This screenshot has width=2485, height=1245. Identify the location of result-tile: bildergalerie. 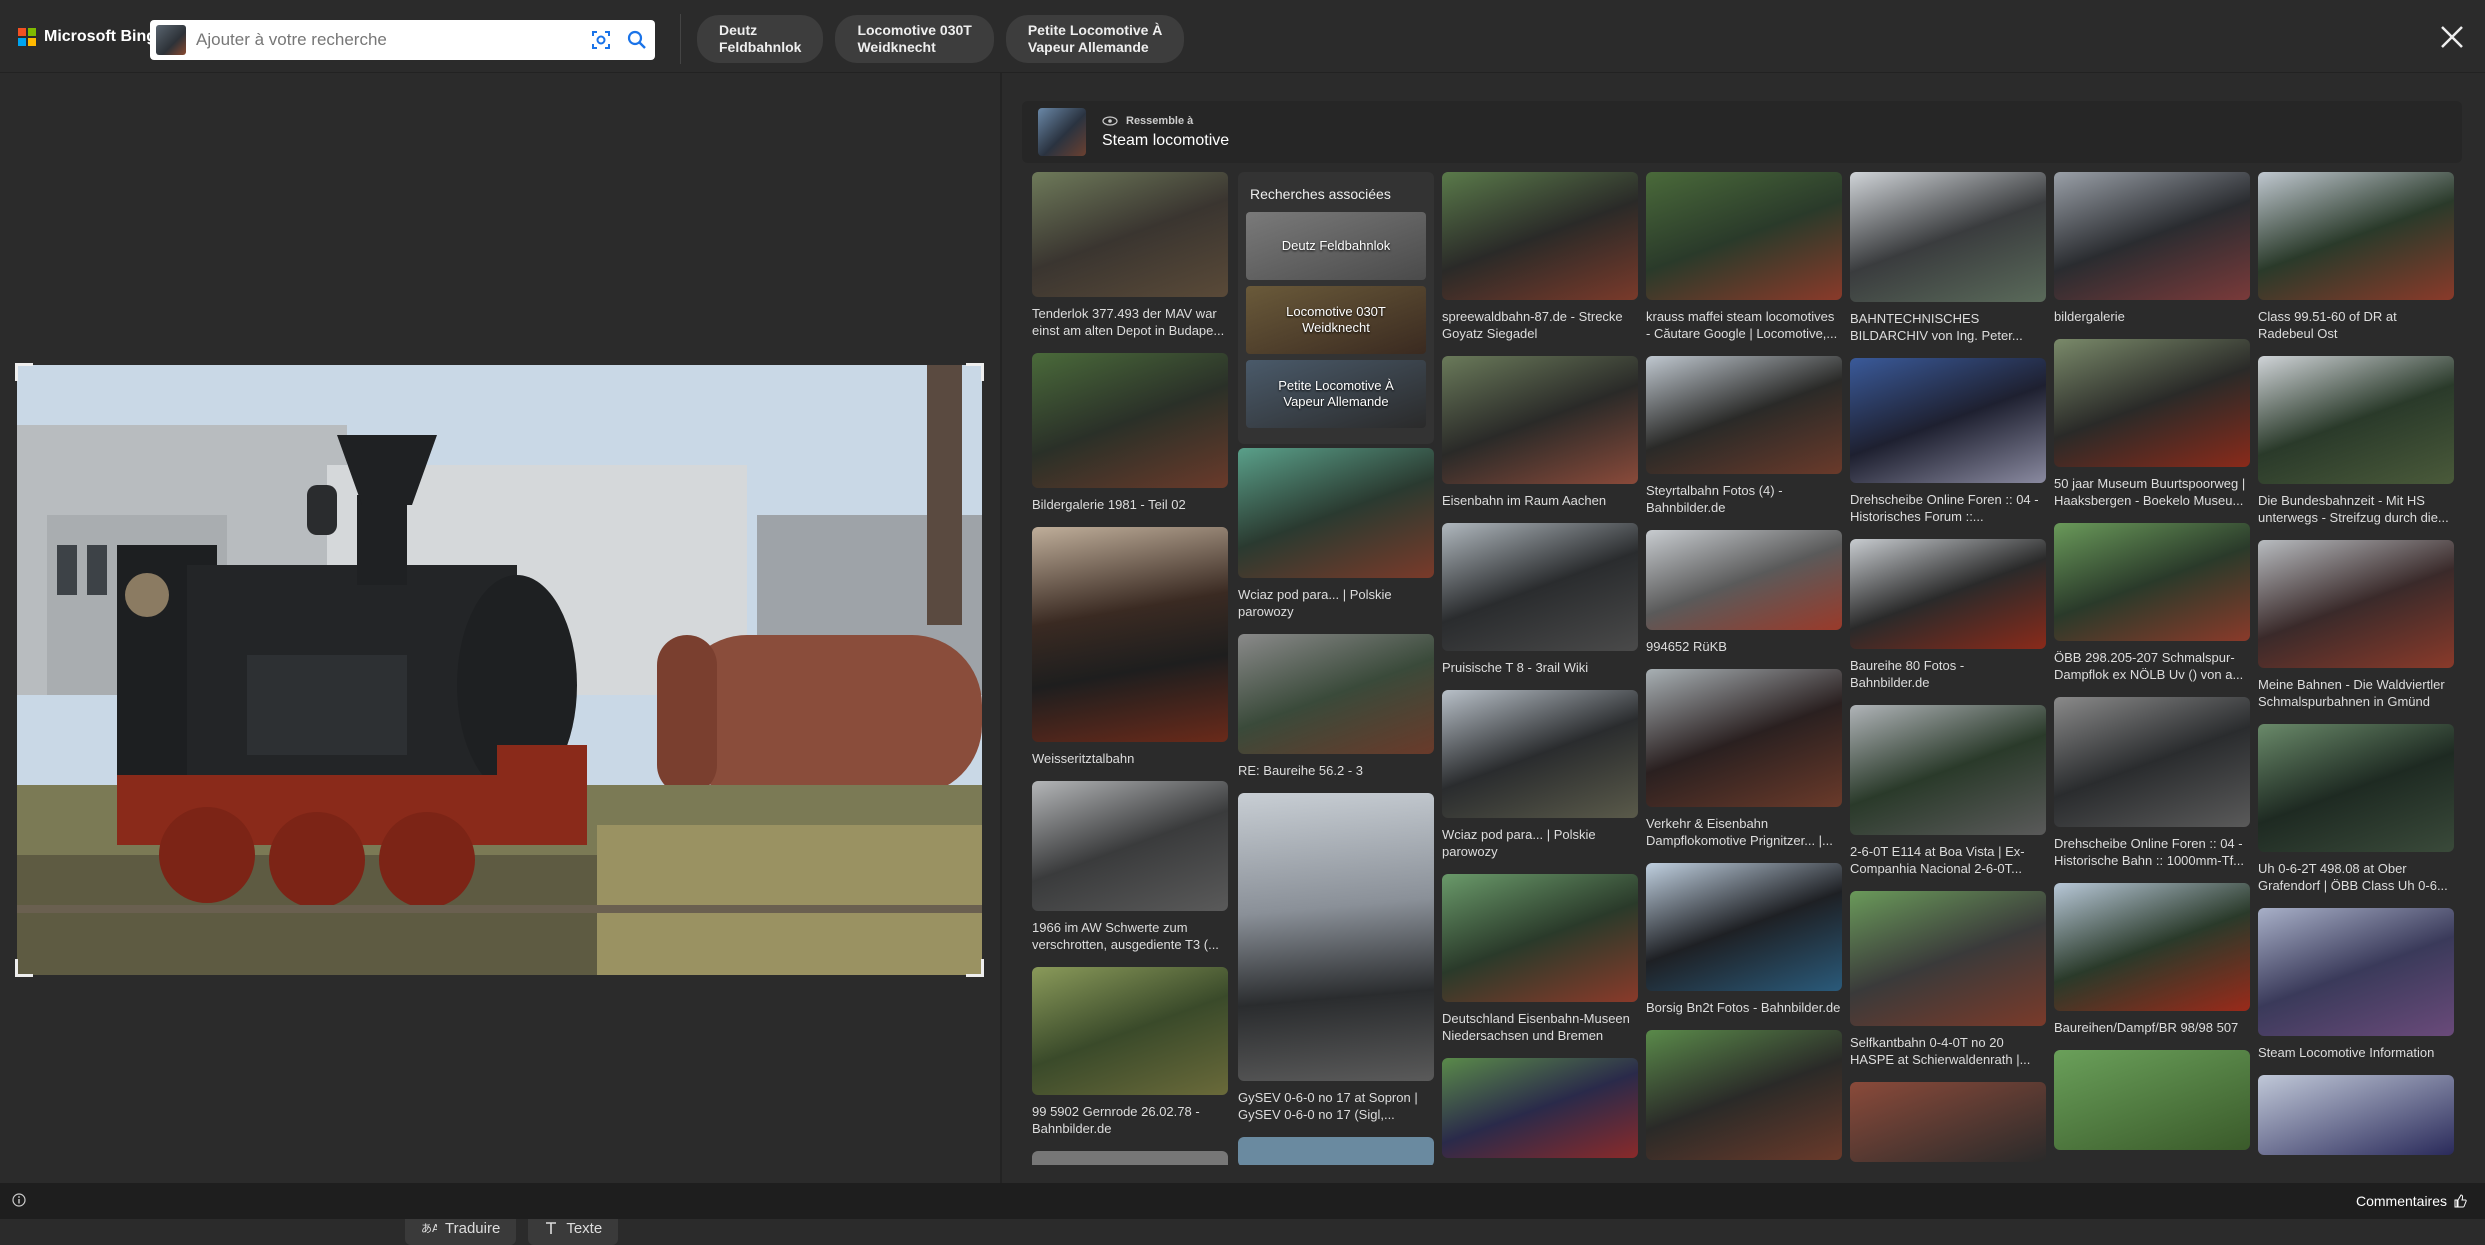
(2152, 248).